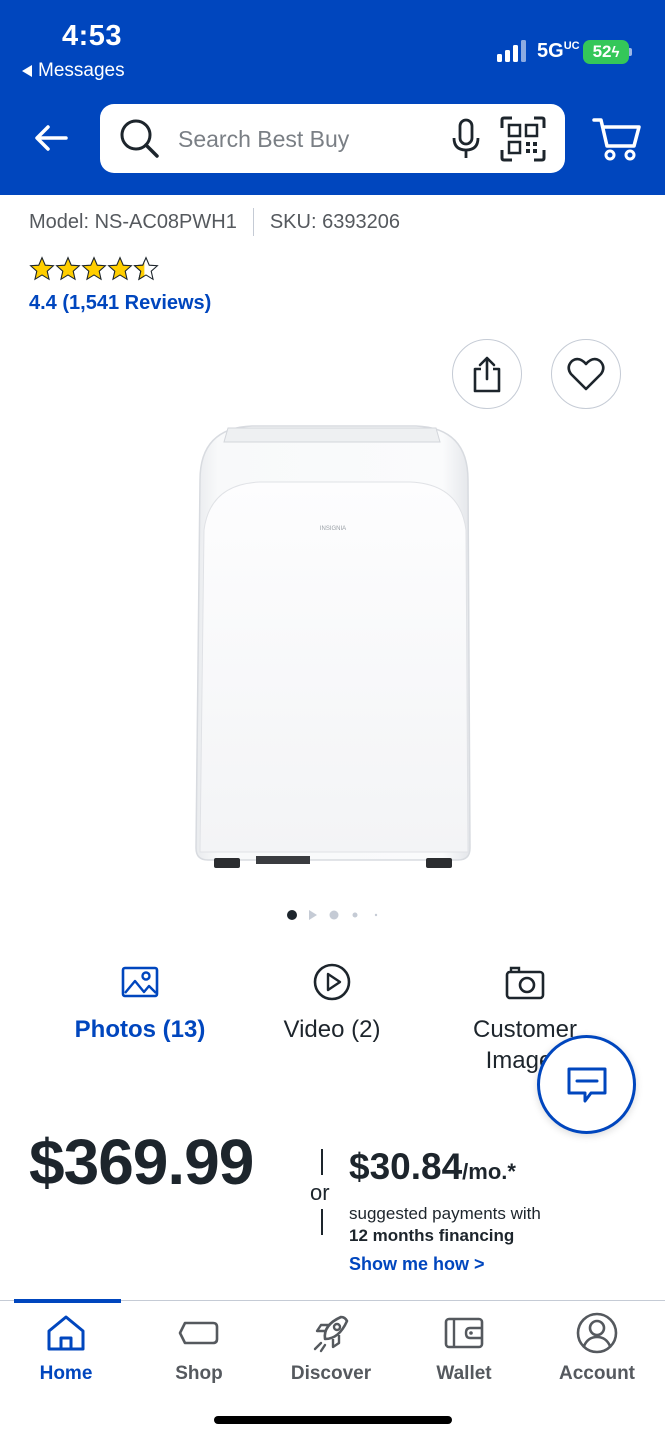 The width and height of the screenshot is (665, 1440). I want to click on image-carousel-dots, so click(336, 915).